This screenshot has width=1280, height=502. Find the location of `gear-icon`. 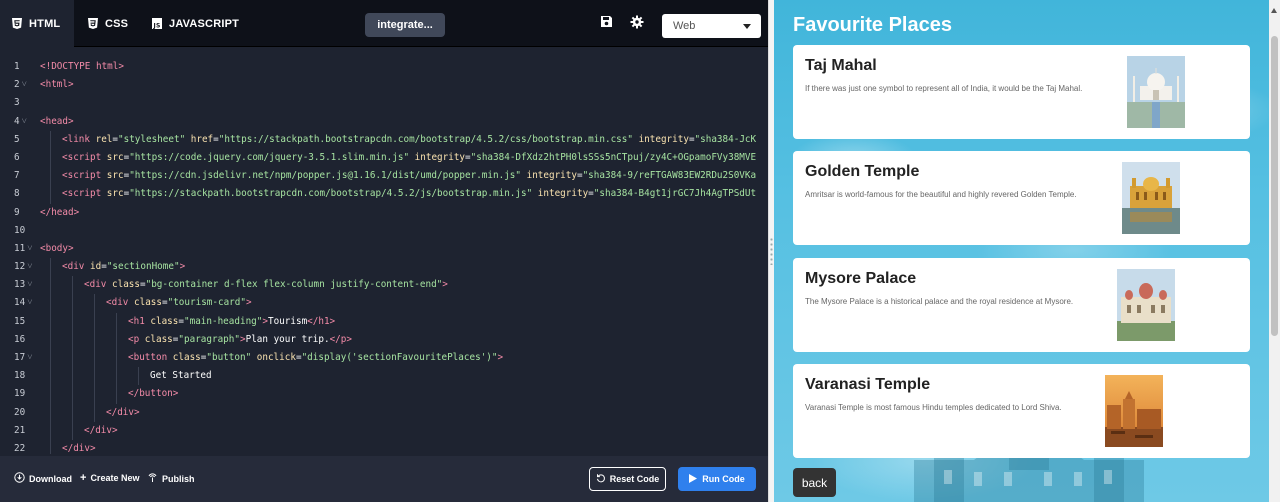

gear-icon is located at coordinates (637, 24).